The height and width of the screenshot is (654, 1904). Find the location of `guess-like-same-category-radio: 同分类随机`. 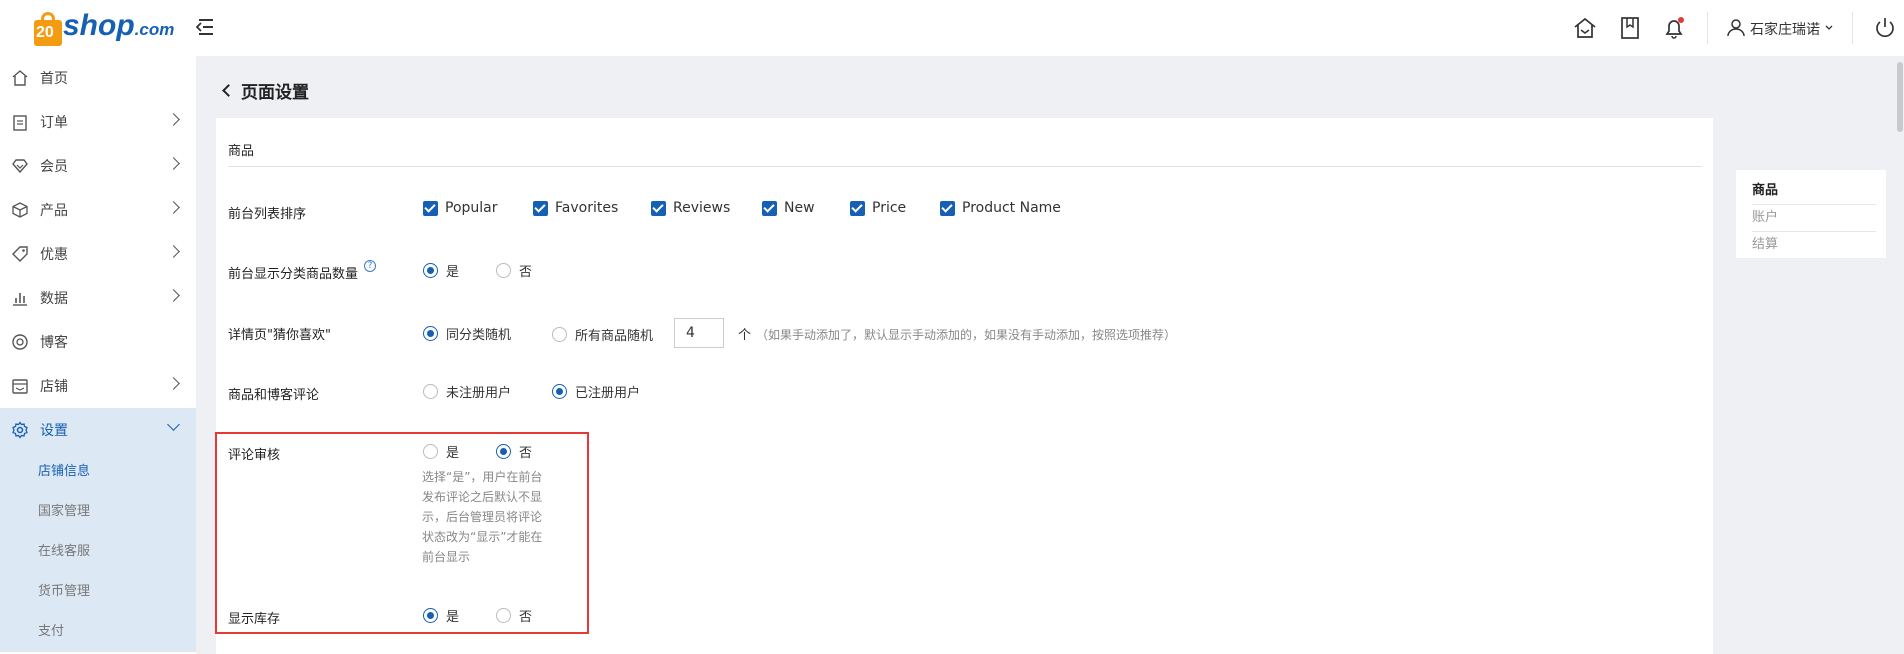

guess-like-same-category-radio: 同分类随机 is located at coordinates (467, 333).